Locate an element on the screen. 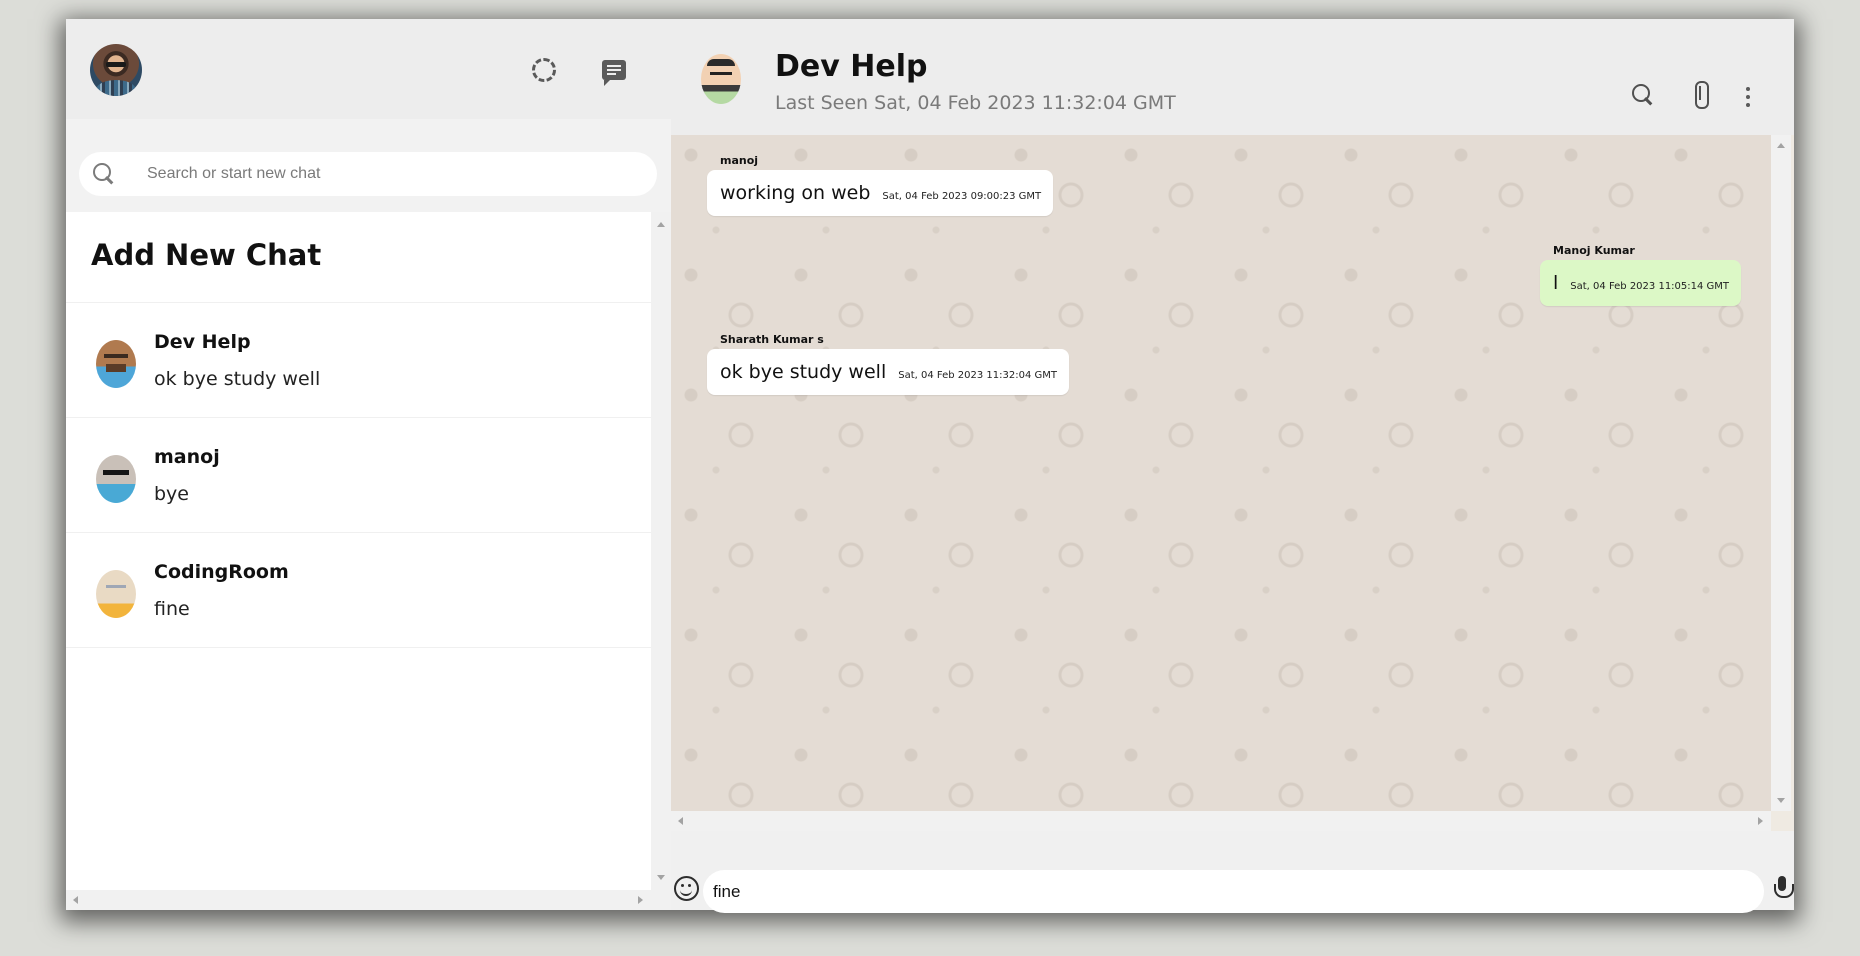 The width and height of the screenshot is (1860, 956). chat-item-manoj: manoj bye is located at coordinates (358, 475).